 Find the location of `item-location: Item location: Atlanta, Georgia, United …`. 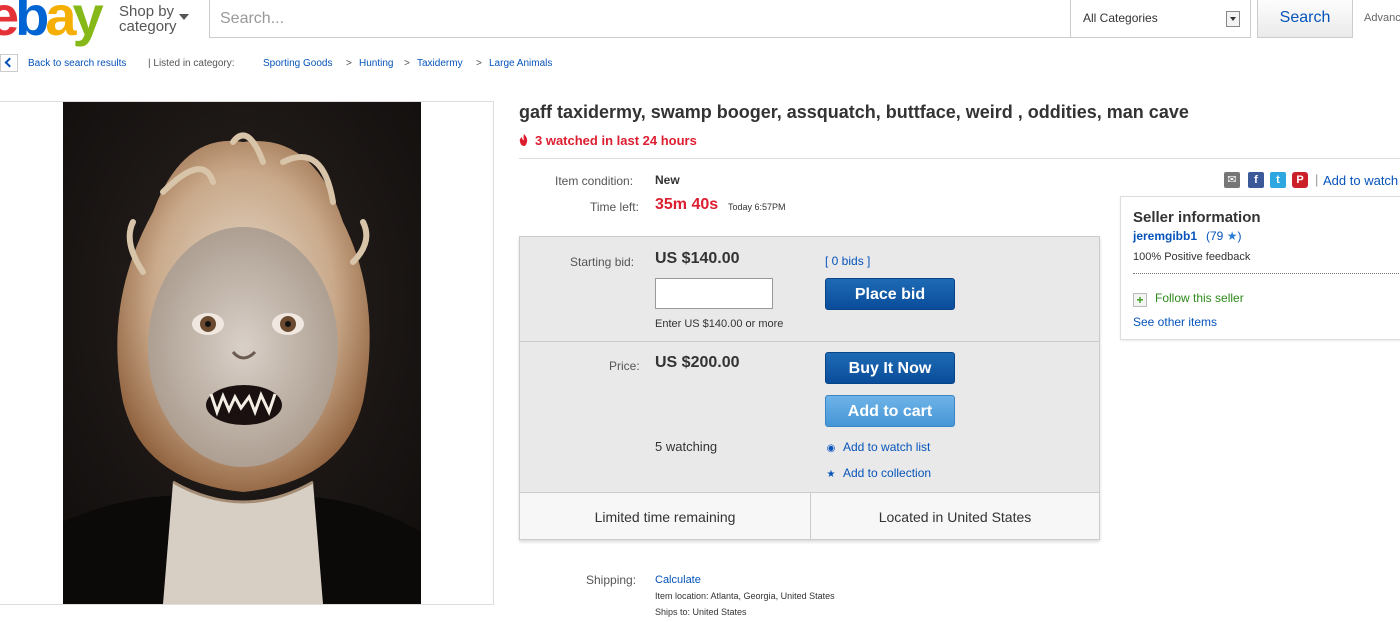

item-location: Item location: Atlanta, Georgia, United … is located at coordinates (745, 596).